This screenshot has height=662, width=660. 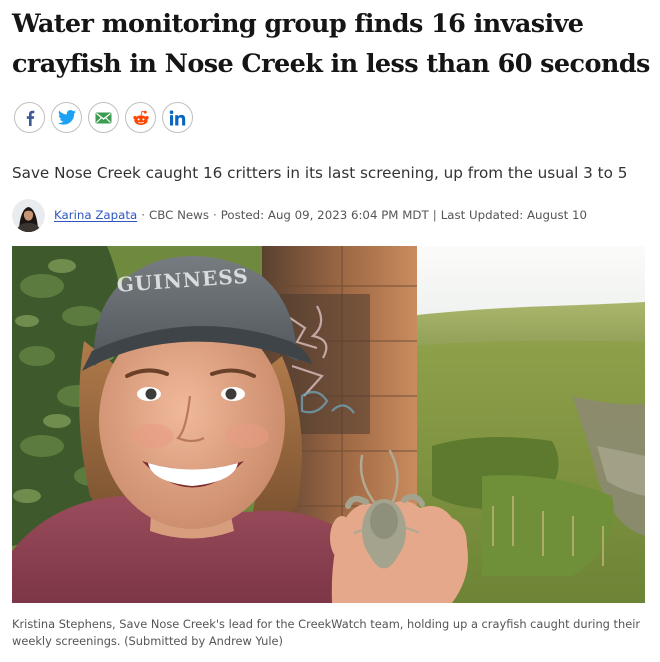 I want to click on reddit-icon, so click(x=140, y=117).